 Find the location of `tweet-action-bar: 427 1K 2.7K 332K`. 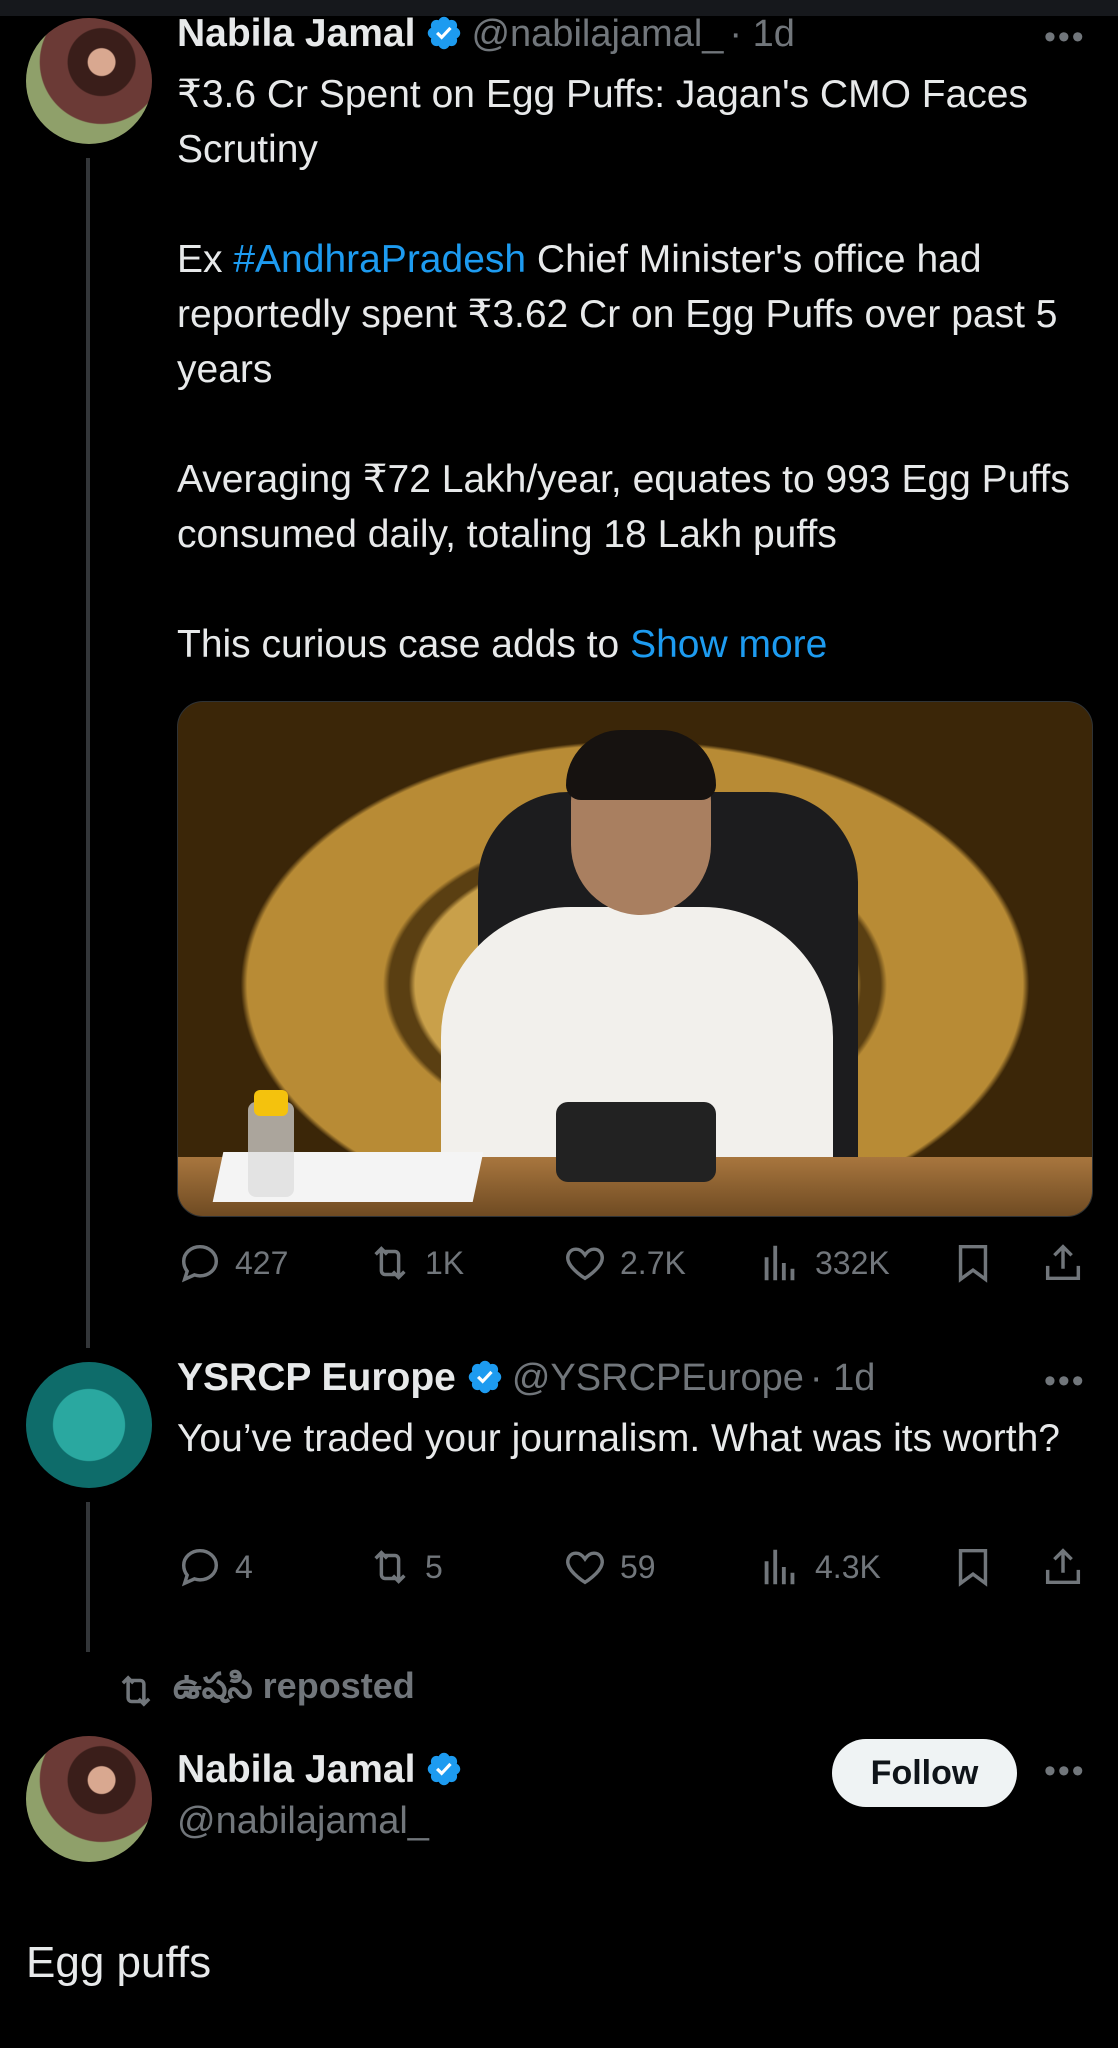

tweet-action-bar: 427 1K 2.7K 332K is located at coordinates (634, 1264).